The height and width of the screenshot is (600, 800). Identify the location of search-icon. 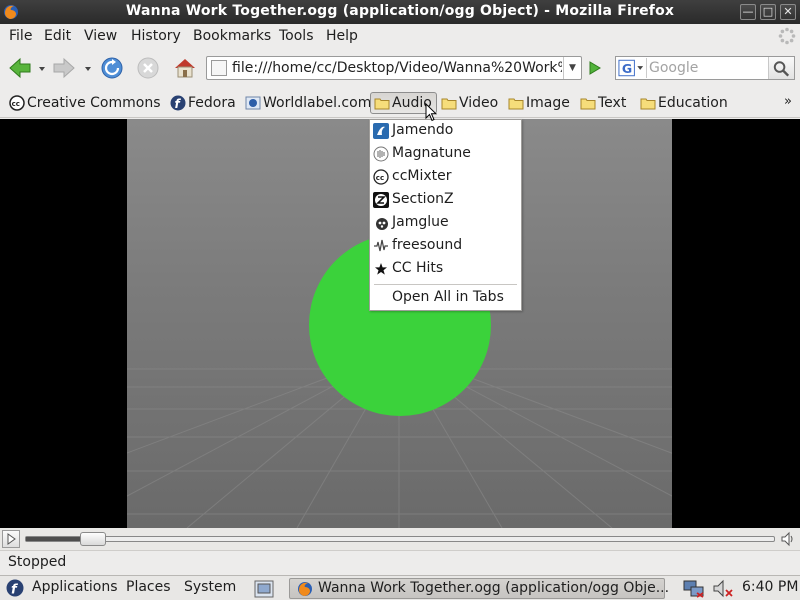
(781, 68).